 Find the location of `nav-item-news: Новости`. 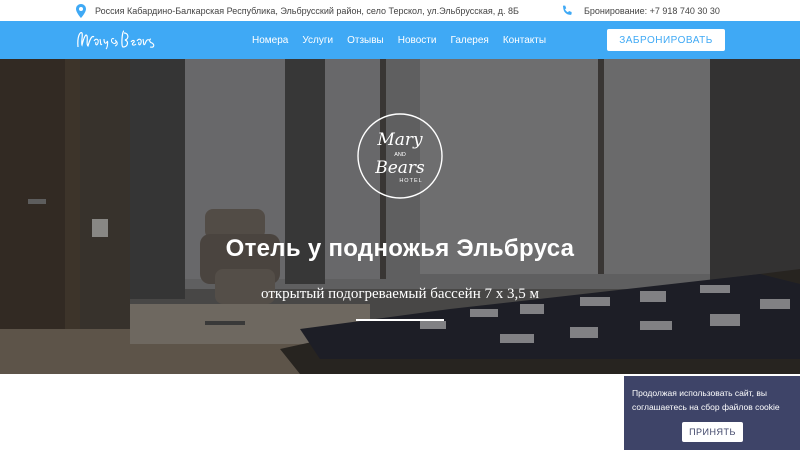

nav-item-news: Новости is located at coordinates (417, 40).